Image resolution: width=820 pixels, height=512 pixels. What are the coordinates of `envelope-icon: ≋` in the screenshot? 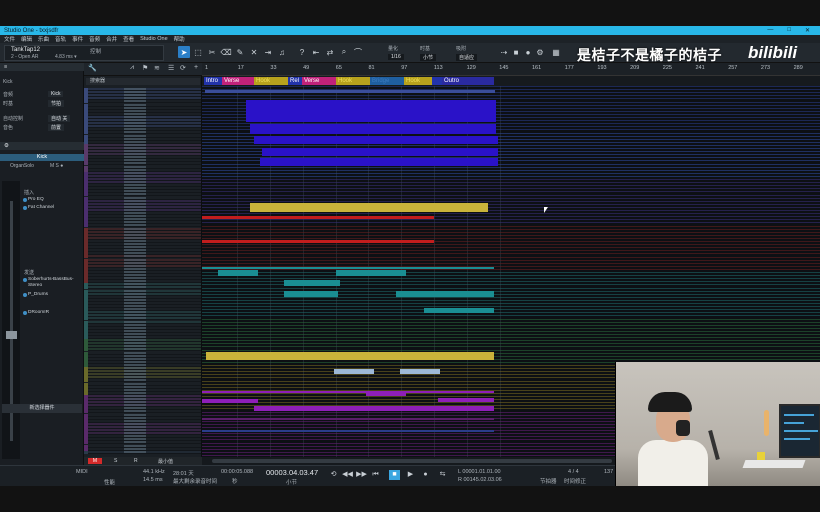 It's located at (157, 68).